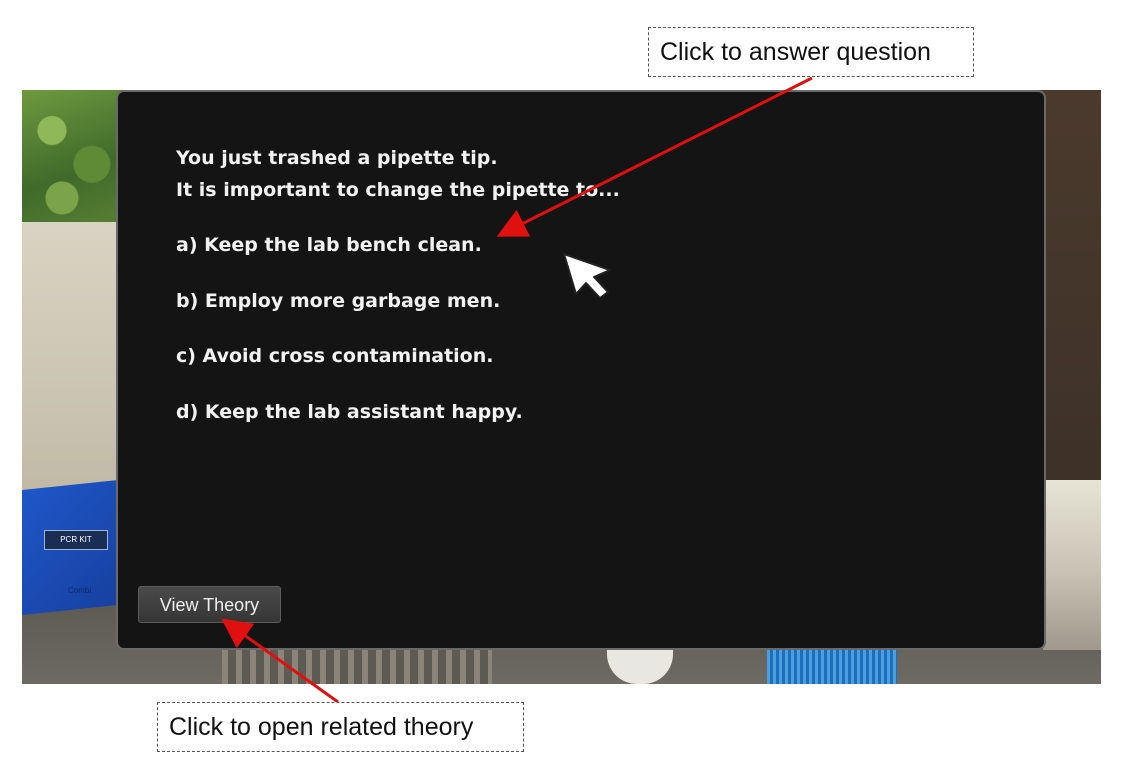 This screenshot has height=769, width=1122. I want to click on question-line-1: You just trashed a pipette tip., so click(337, 158).